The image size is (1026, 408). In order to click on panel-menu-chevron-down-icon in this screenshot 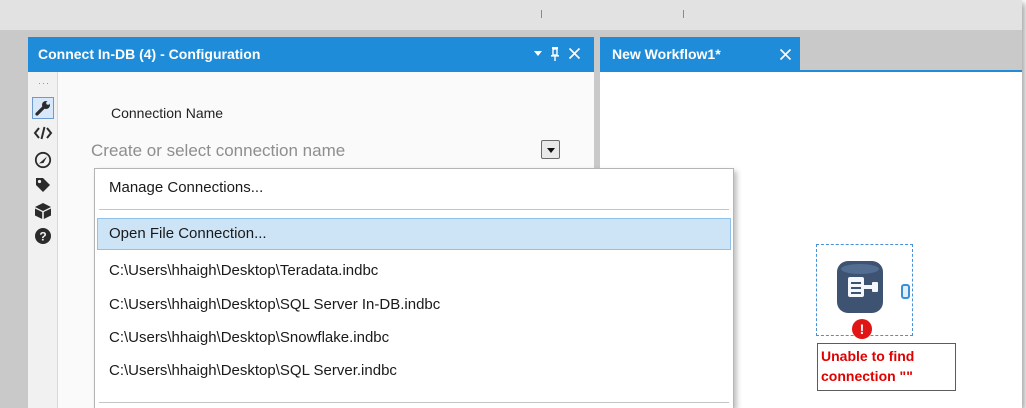, I will do `click(538, 56)`.